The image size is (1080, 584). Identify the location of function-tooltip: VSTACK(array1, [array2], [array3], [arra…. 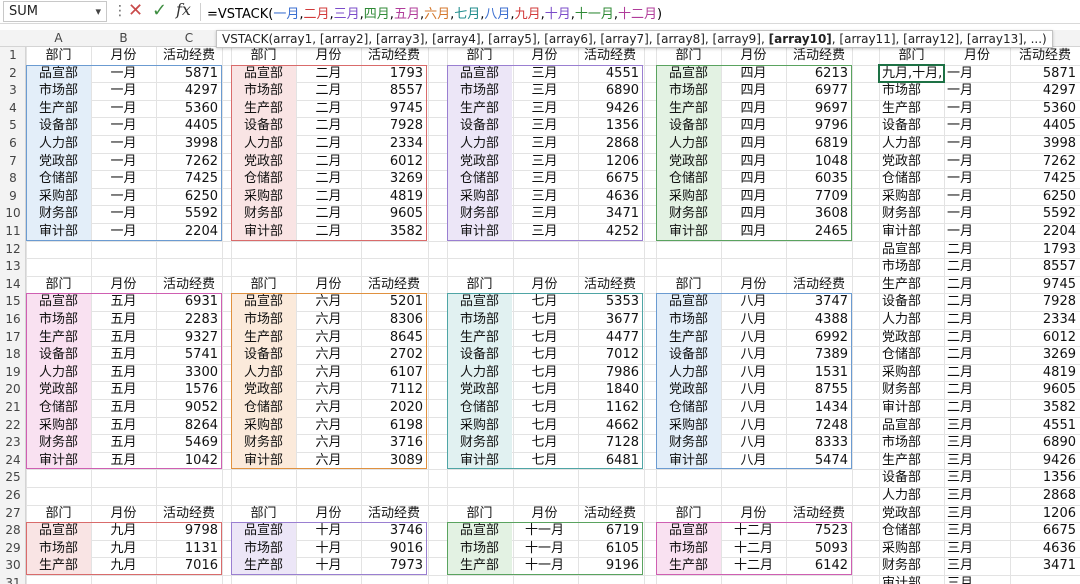
(634, 39).